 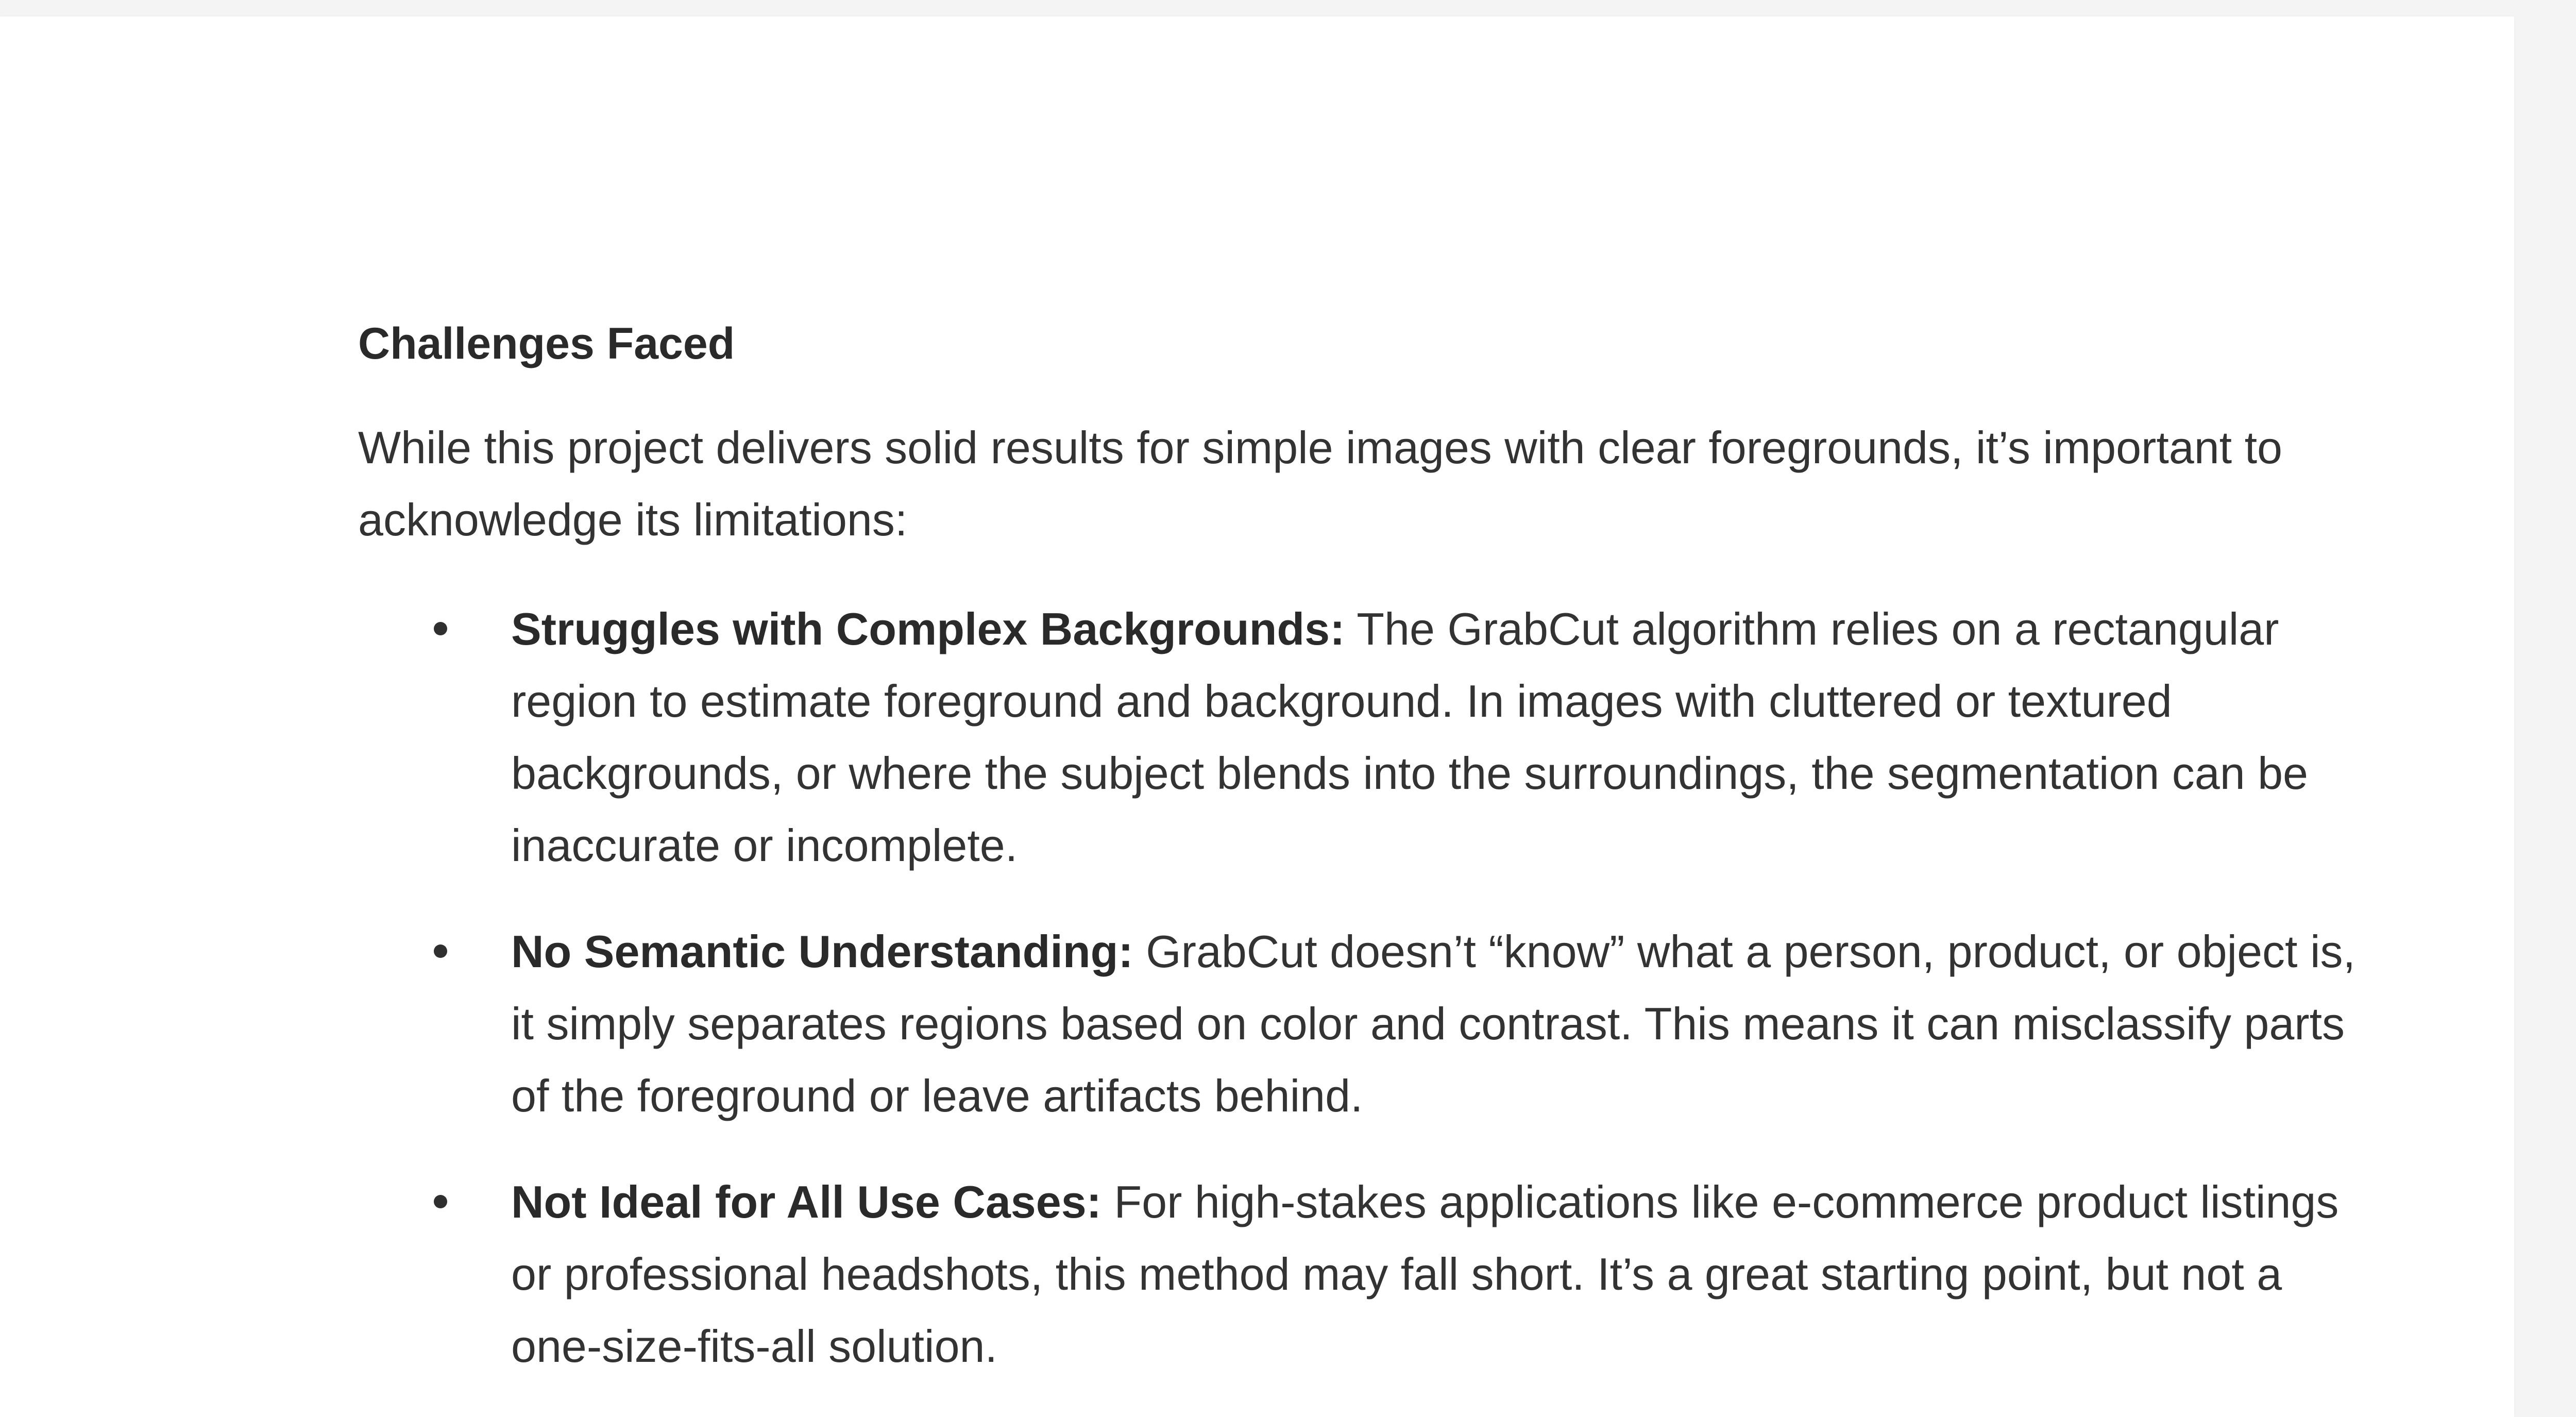 What do you see at coordinates (928, 629) in the screenshot?
I see `limitation-title: Struggles with Complex Backgrounds:` at bounding box center [928, 629].